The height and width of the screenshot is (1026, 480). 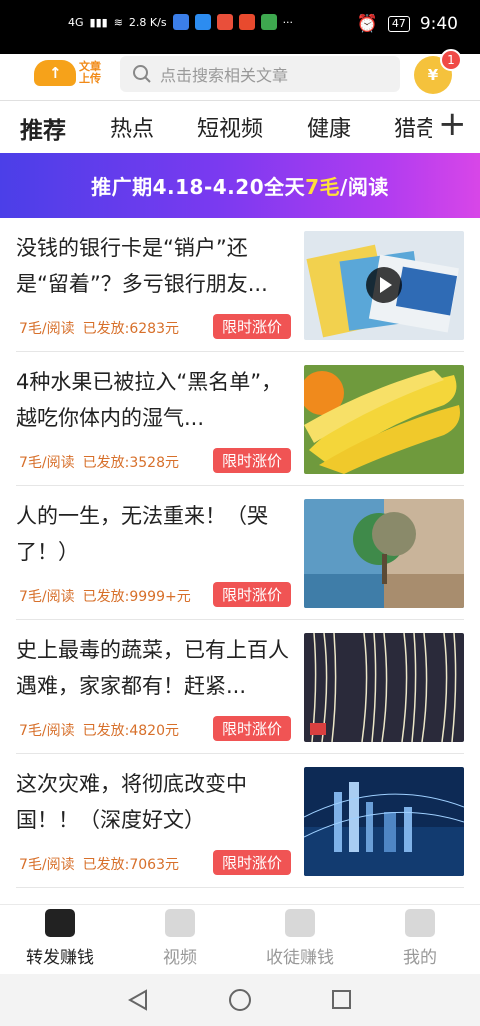 What do you see at coordinates (142, 534) in the screenshot?
I see `article-title: 人的一生，无法重来！（哭了！）` at bounding box center [142, 534].